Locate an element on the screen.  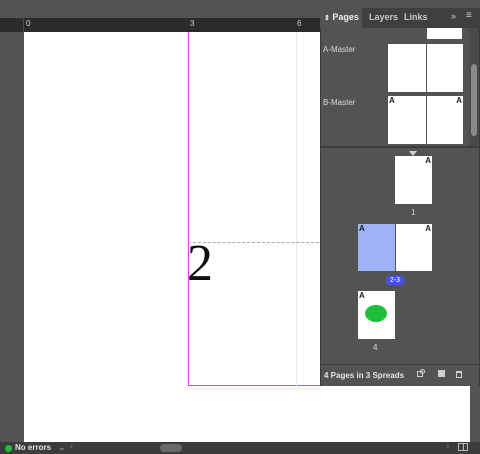
master-b-left-letter: A is located at coordinates (392, 100).